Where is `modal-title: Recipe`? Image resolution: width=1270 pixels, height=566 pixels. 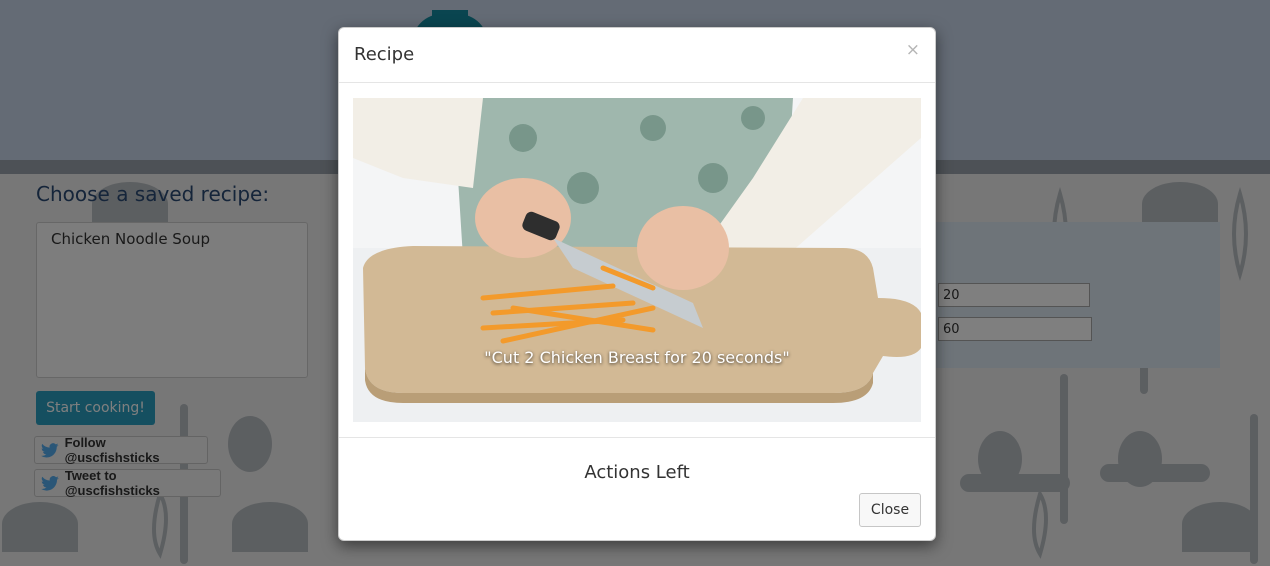
modal-title: Recipe is located at coordinates (384, 54).